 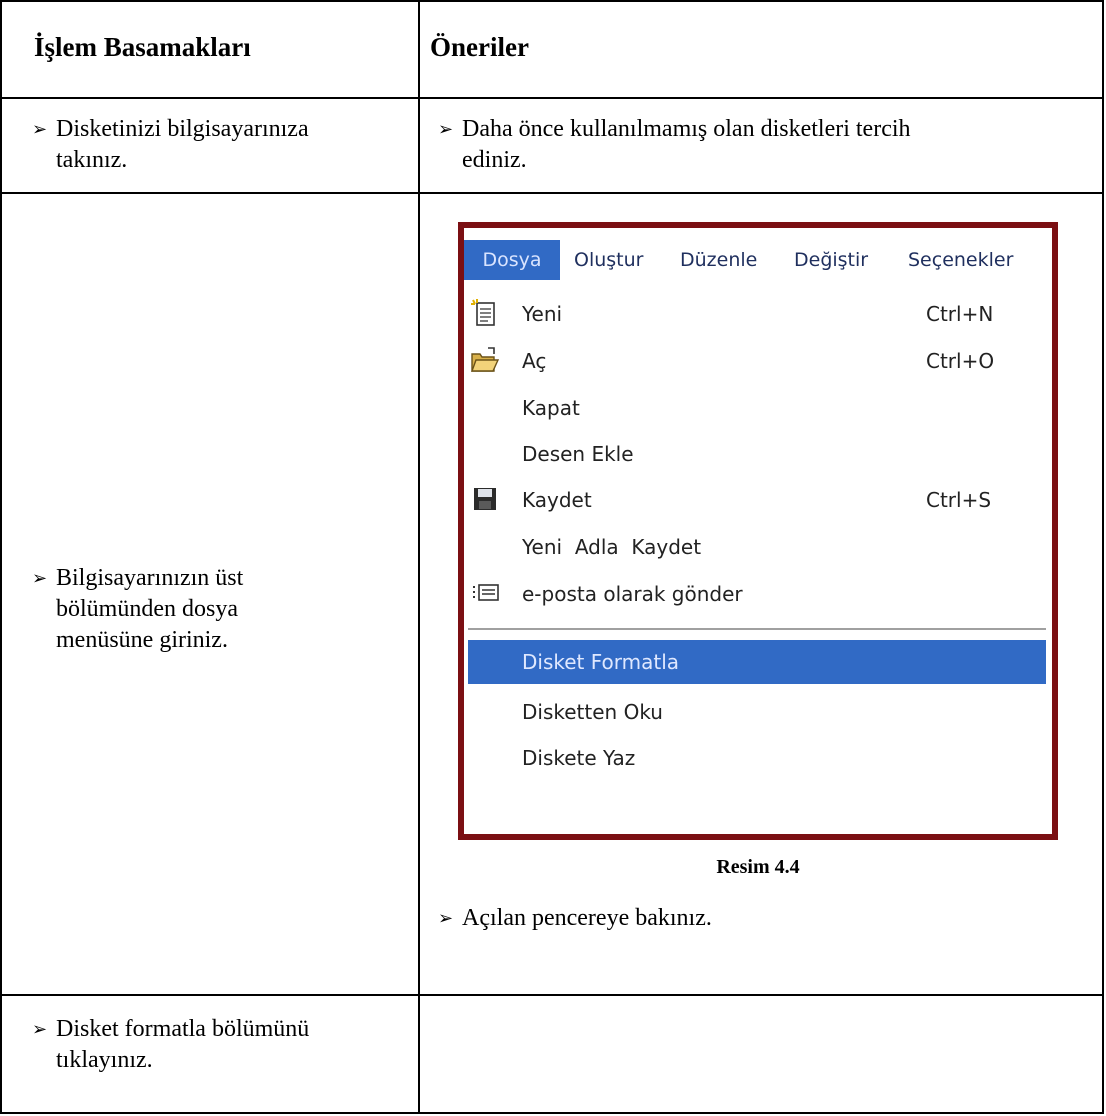 I want to click on menu-item-eposta: e-posta olarak gönder, so click(x=758, y=594).